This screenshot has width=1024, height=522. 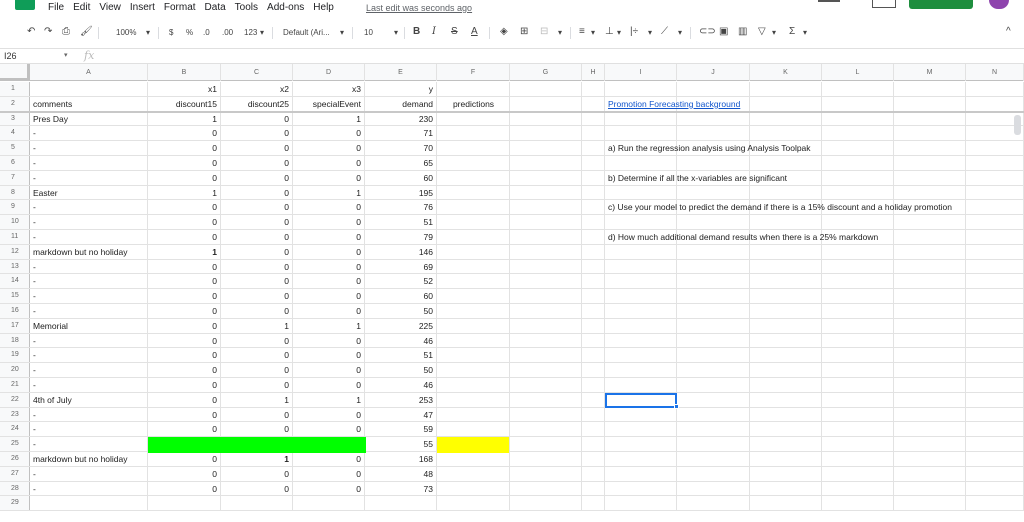 What do you see at coordinates (184, 267) in the screenshot?
I see `cell-b13: 0` at bounding box center [184, 267].